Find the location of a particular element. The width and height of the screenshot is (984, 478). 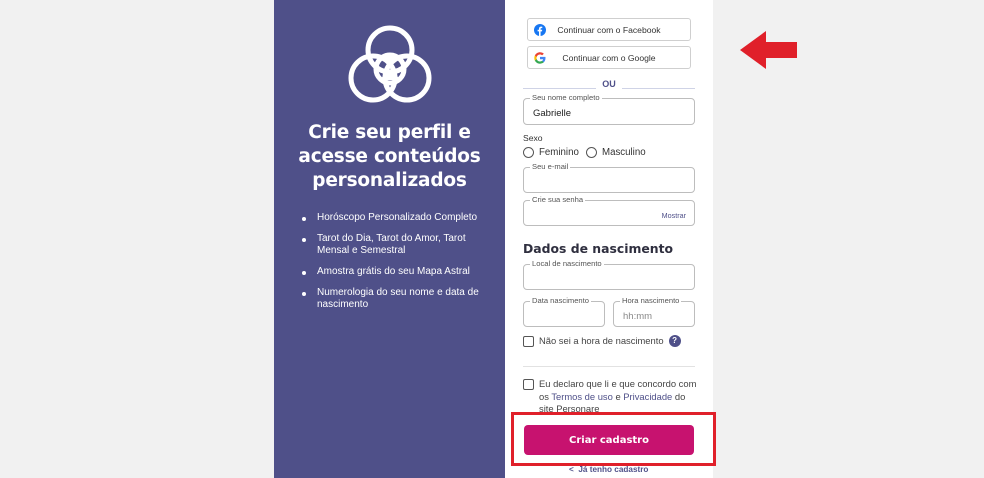

login-link-label: Já tenho cadastro is located at coordinates (613, 469).